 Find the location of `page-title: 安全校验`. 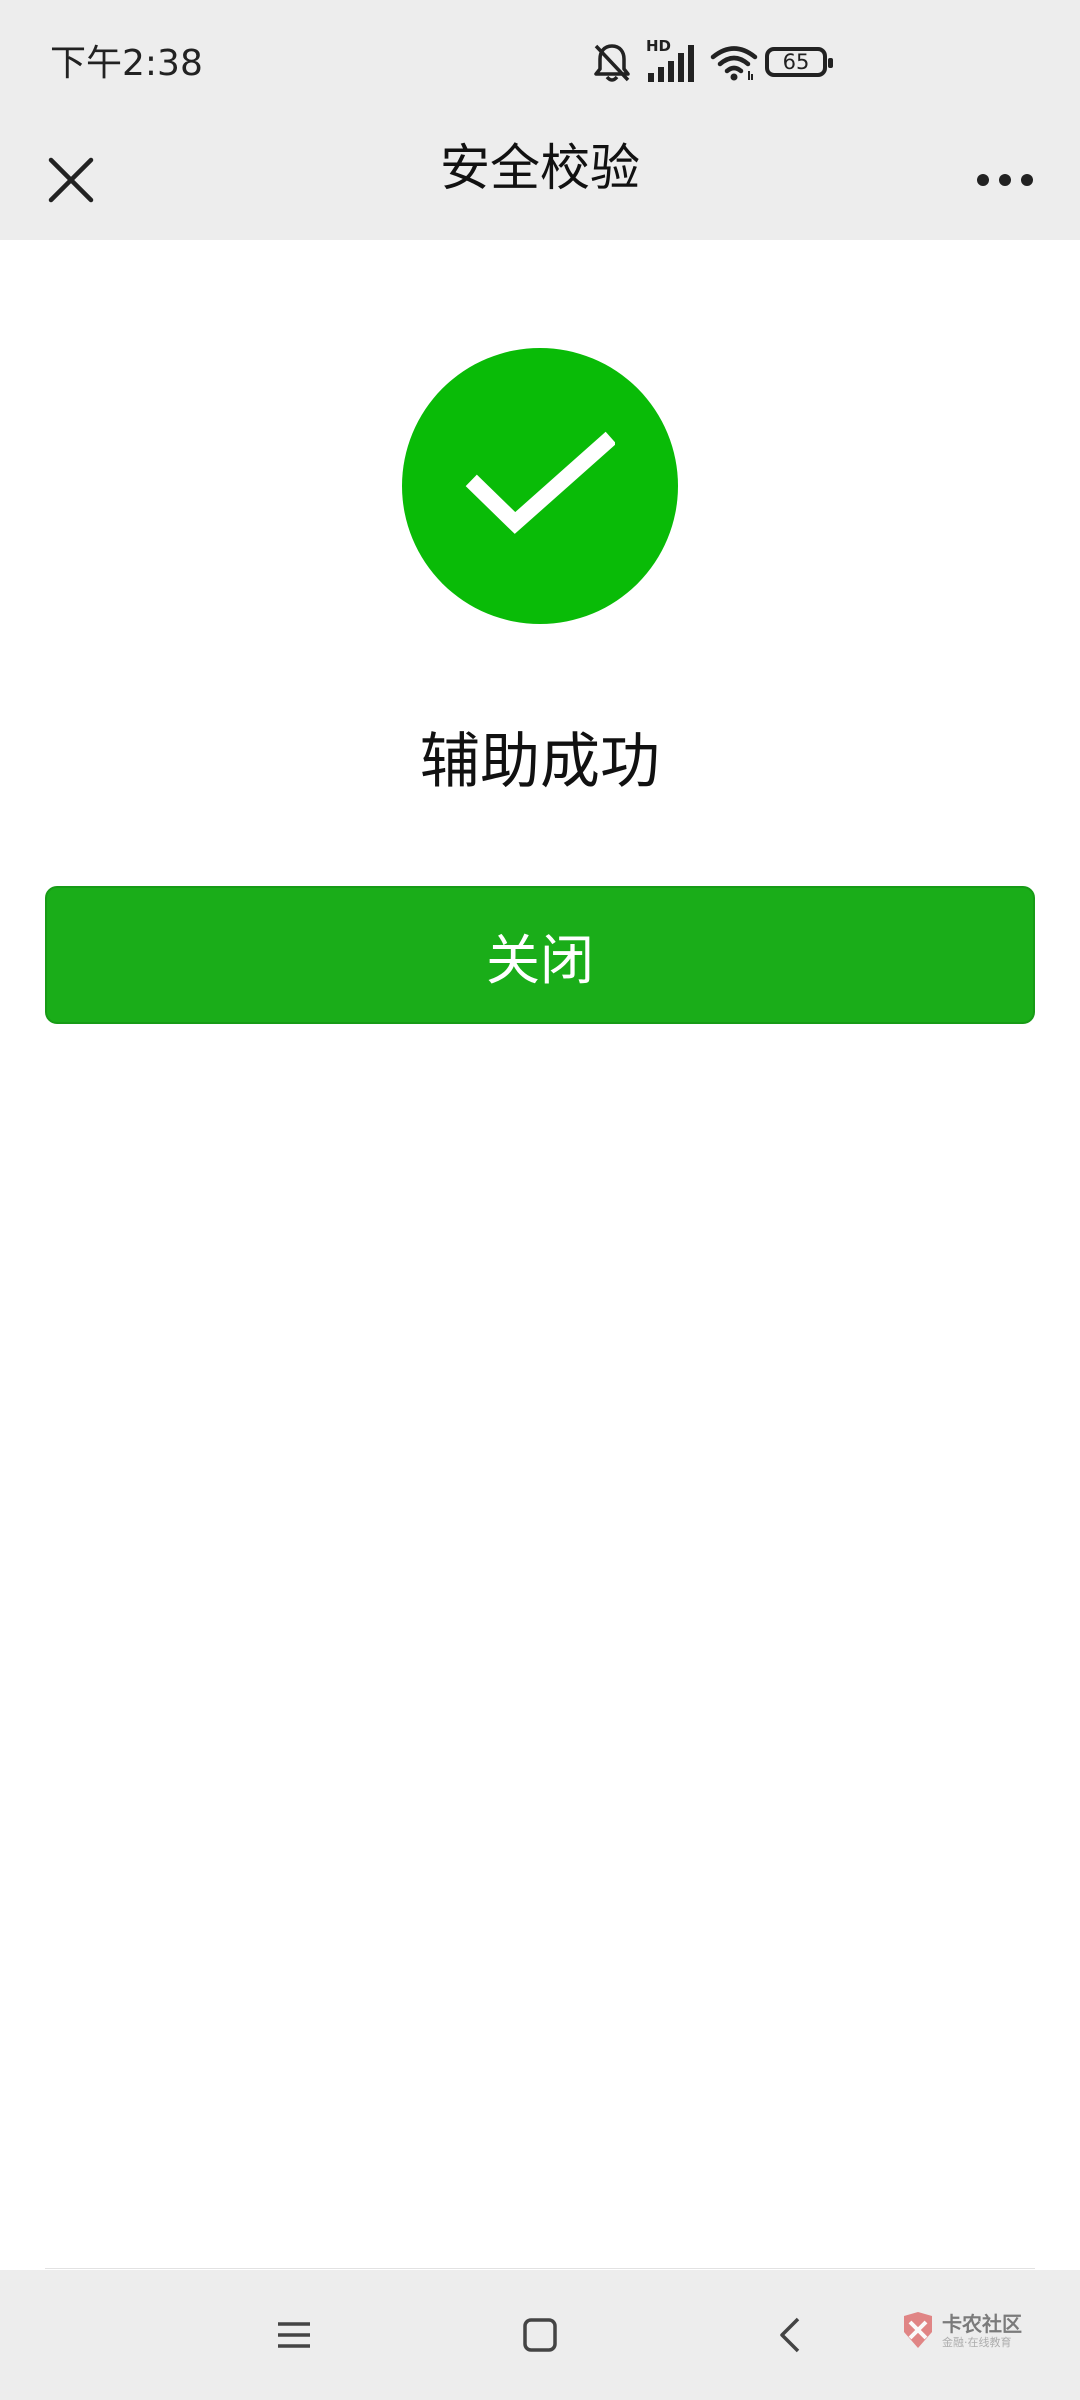

page-title: 安全校验 is located at coordinates (540, 168).